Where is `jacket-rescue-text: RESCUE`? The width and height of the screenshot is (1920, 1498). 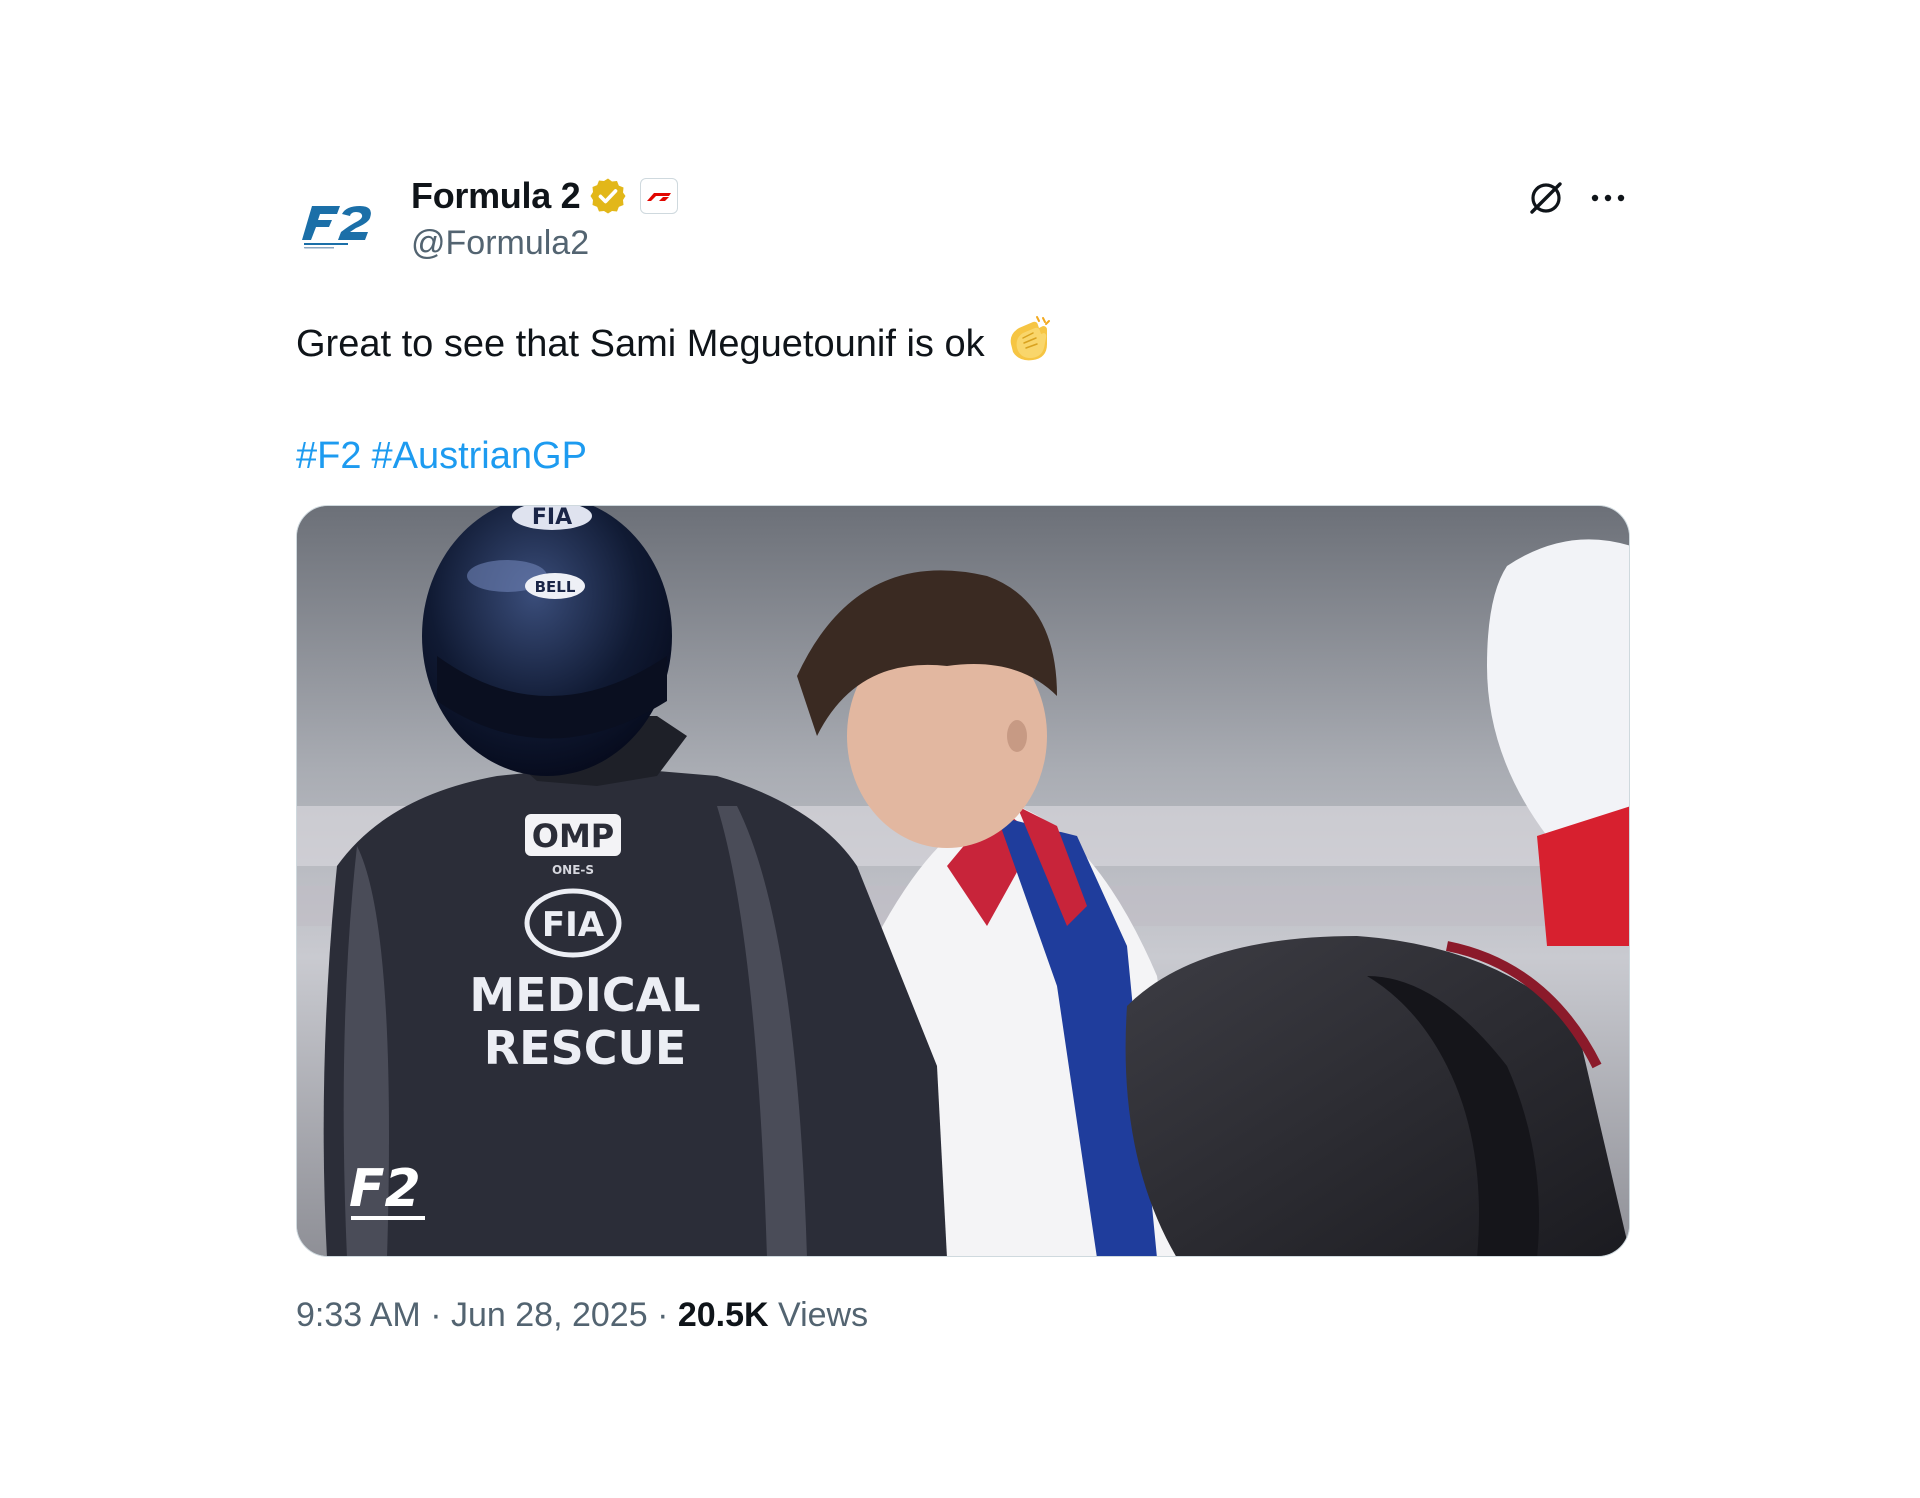
jacket-rescue-text: RESCUE is located at coordinates (585, 1048).